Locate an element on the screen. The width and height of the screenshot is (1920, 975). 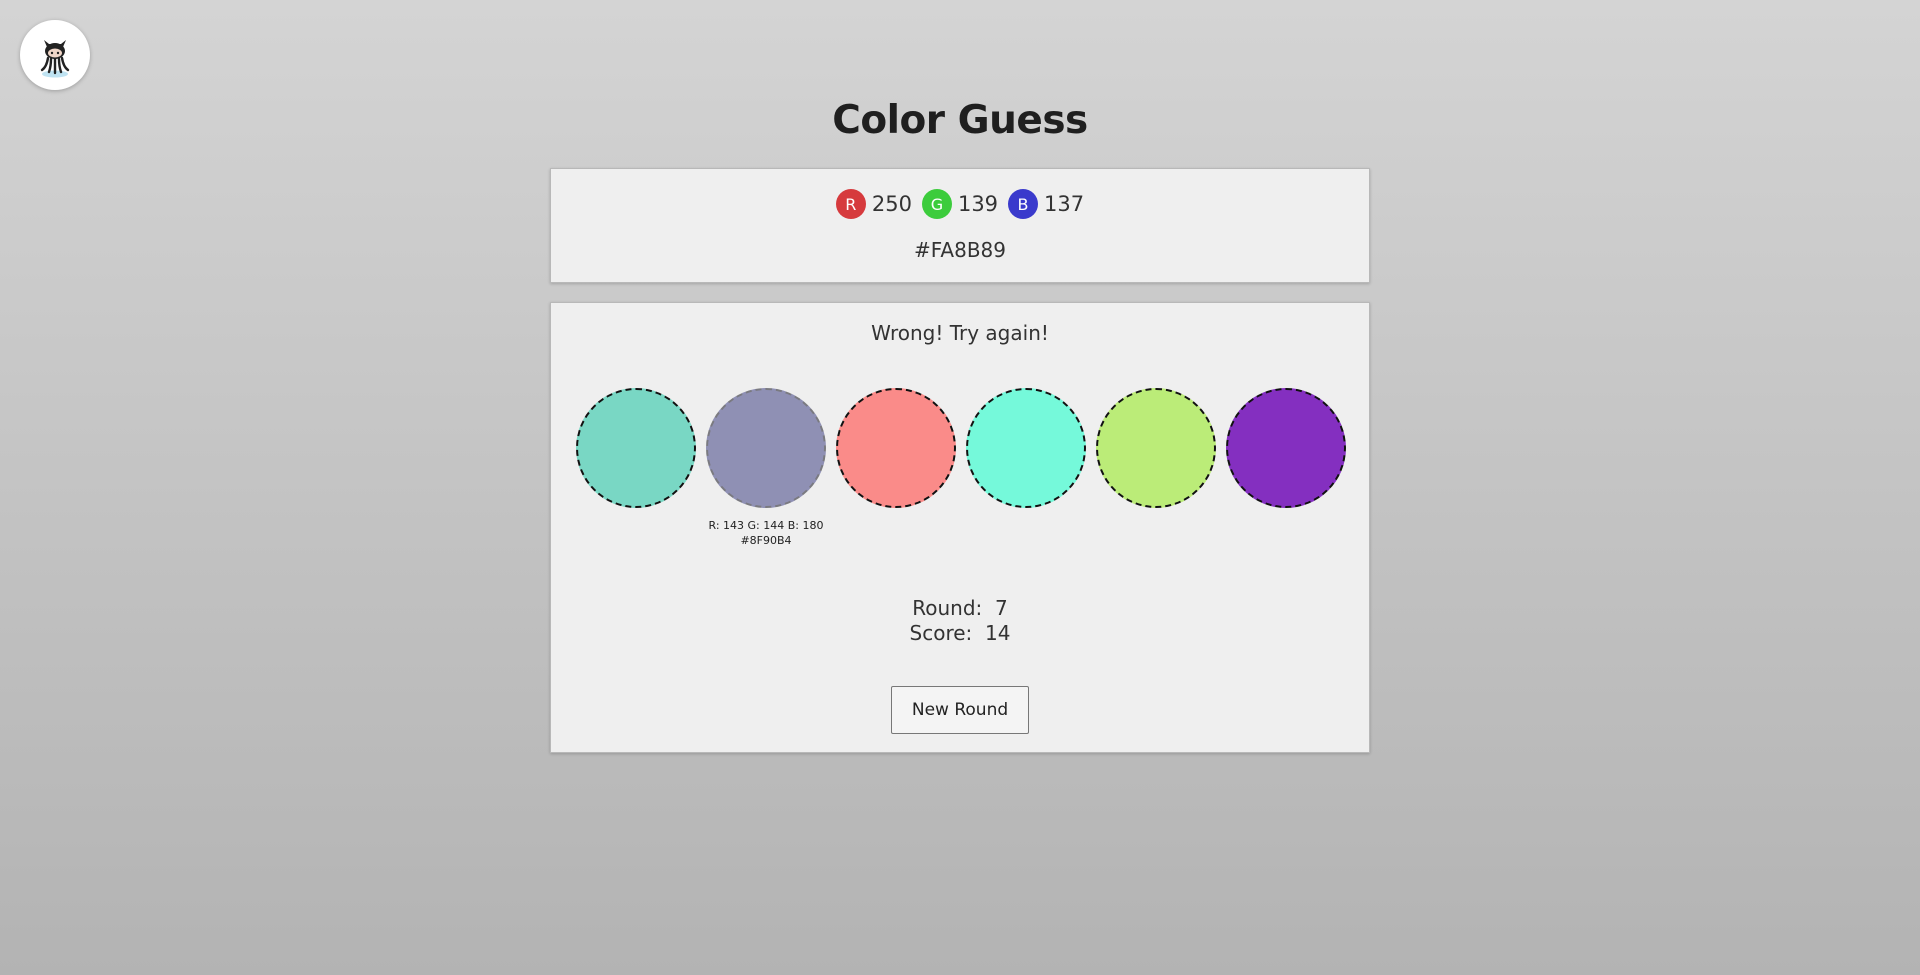
github-octocat-icon is located at coordinates (55, 59).